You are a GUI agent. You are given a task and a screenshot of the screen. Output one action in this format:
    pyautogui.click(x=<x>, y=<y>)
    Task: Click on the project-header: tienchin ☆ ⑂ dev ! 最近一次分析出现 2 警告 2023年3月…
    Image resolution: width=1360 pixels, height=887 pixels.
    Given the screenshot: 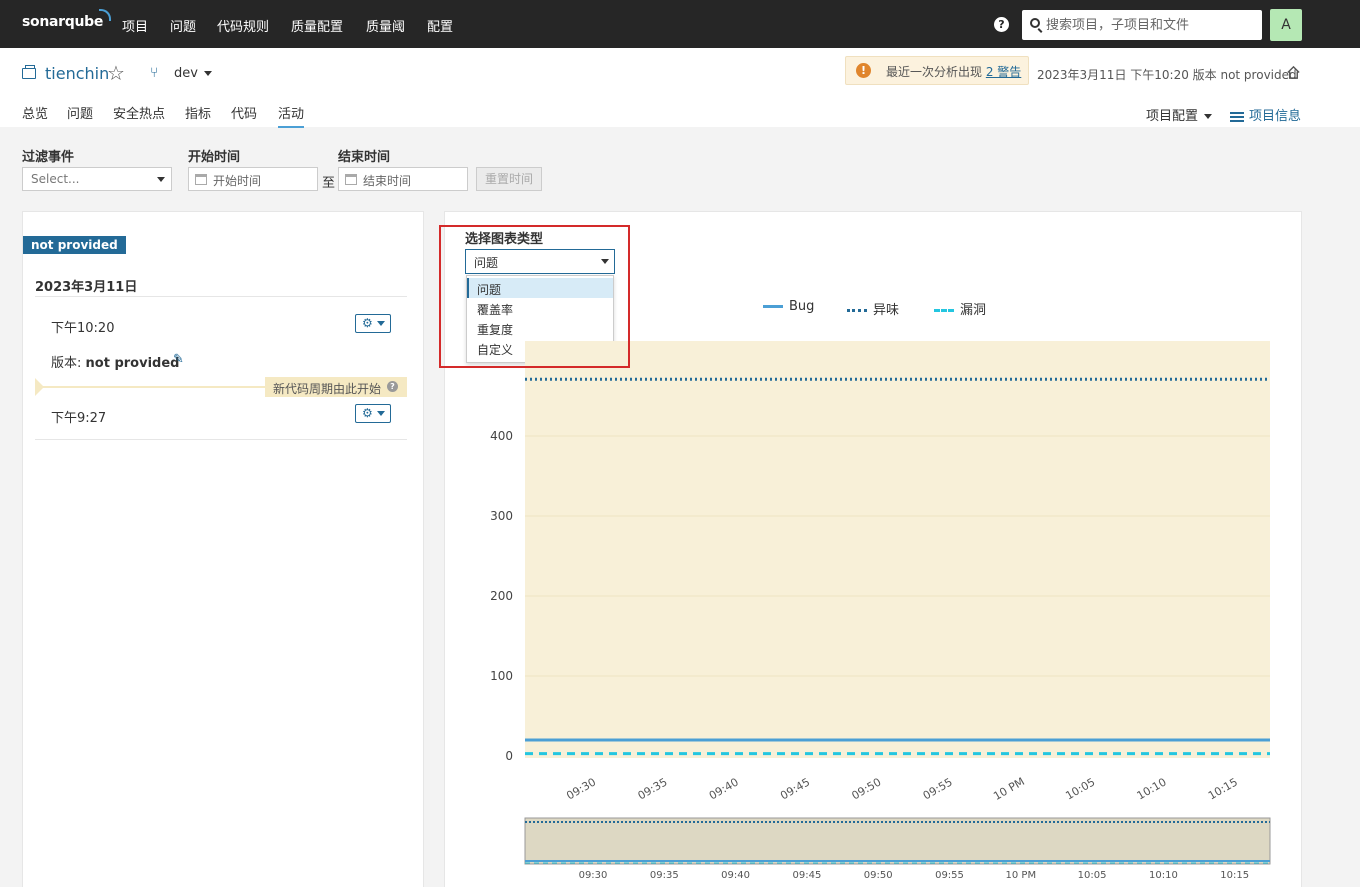 What is the action you would take?
    pyautogui.click(x=680, y=88)
    